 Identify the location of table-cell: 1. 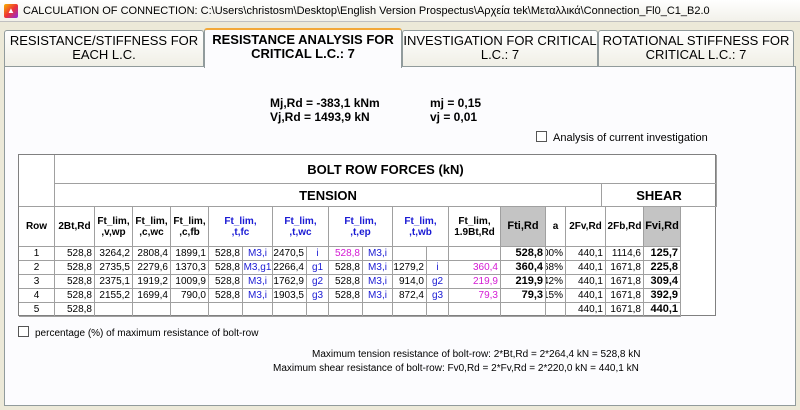
(37, 254).